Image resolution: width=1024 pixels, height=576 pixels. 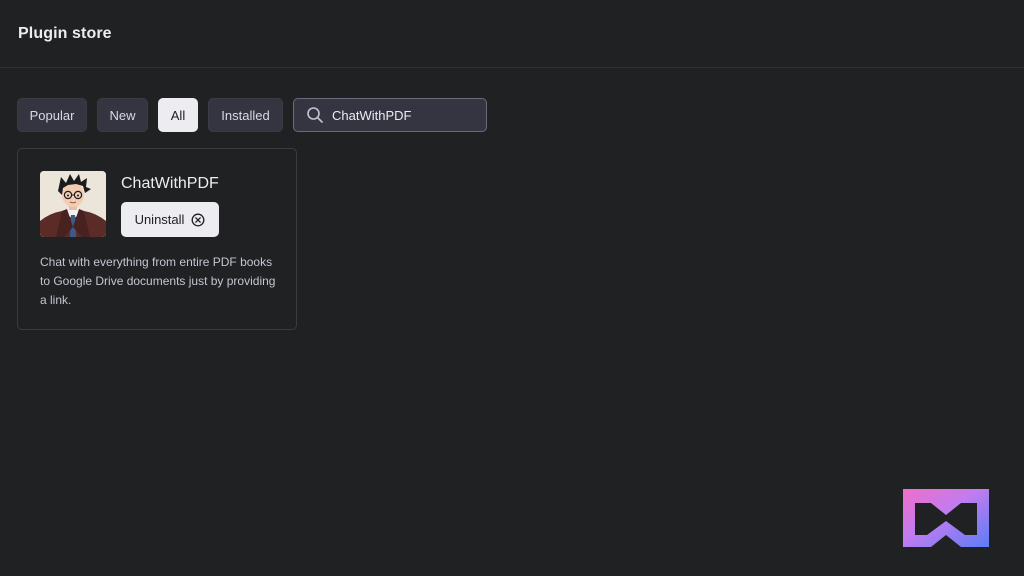 What do you see at coordinates (245, 115) in the screenshot?
I see `filter-installed-button: Installed` at bounding box center [245, 115].